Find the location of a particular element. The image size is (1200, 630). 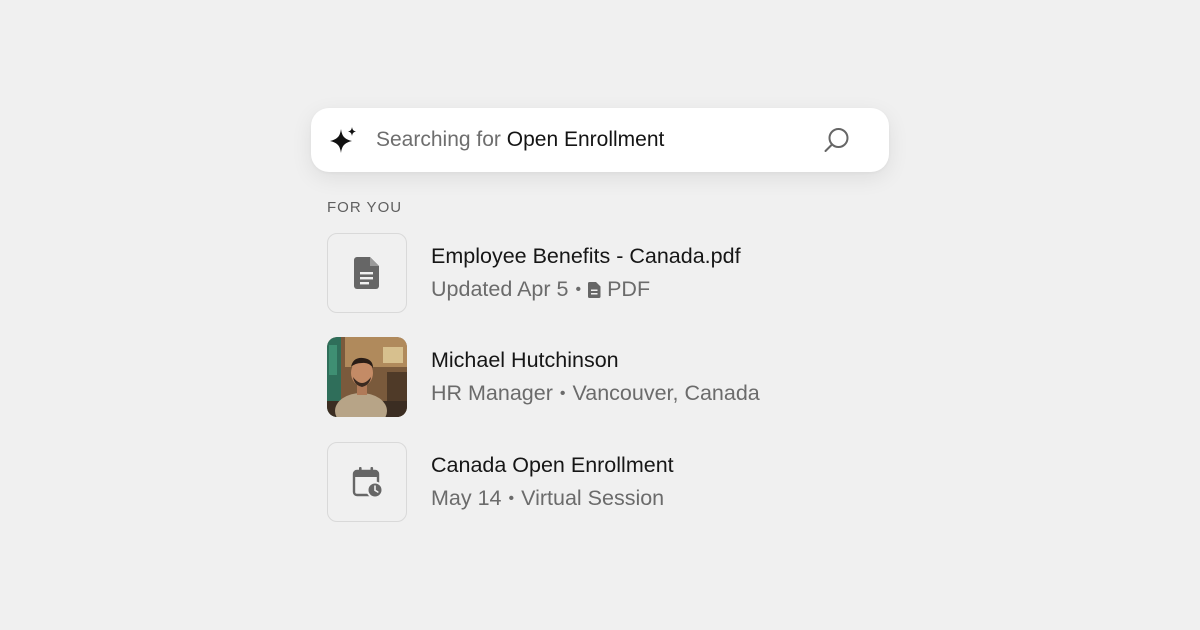

search-query: Open Enrollment is located at coordinates (585, 139).